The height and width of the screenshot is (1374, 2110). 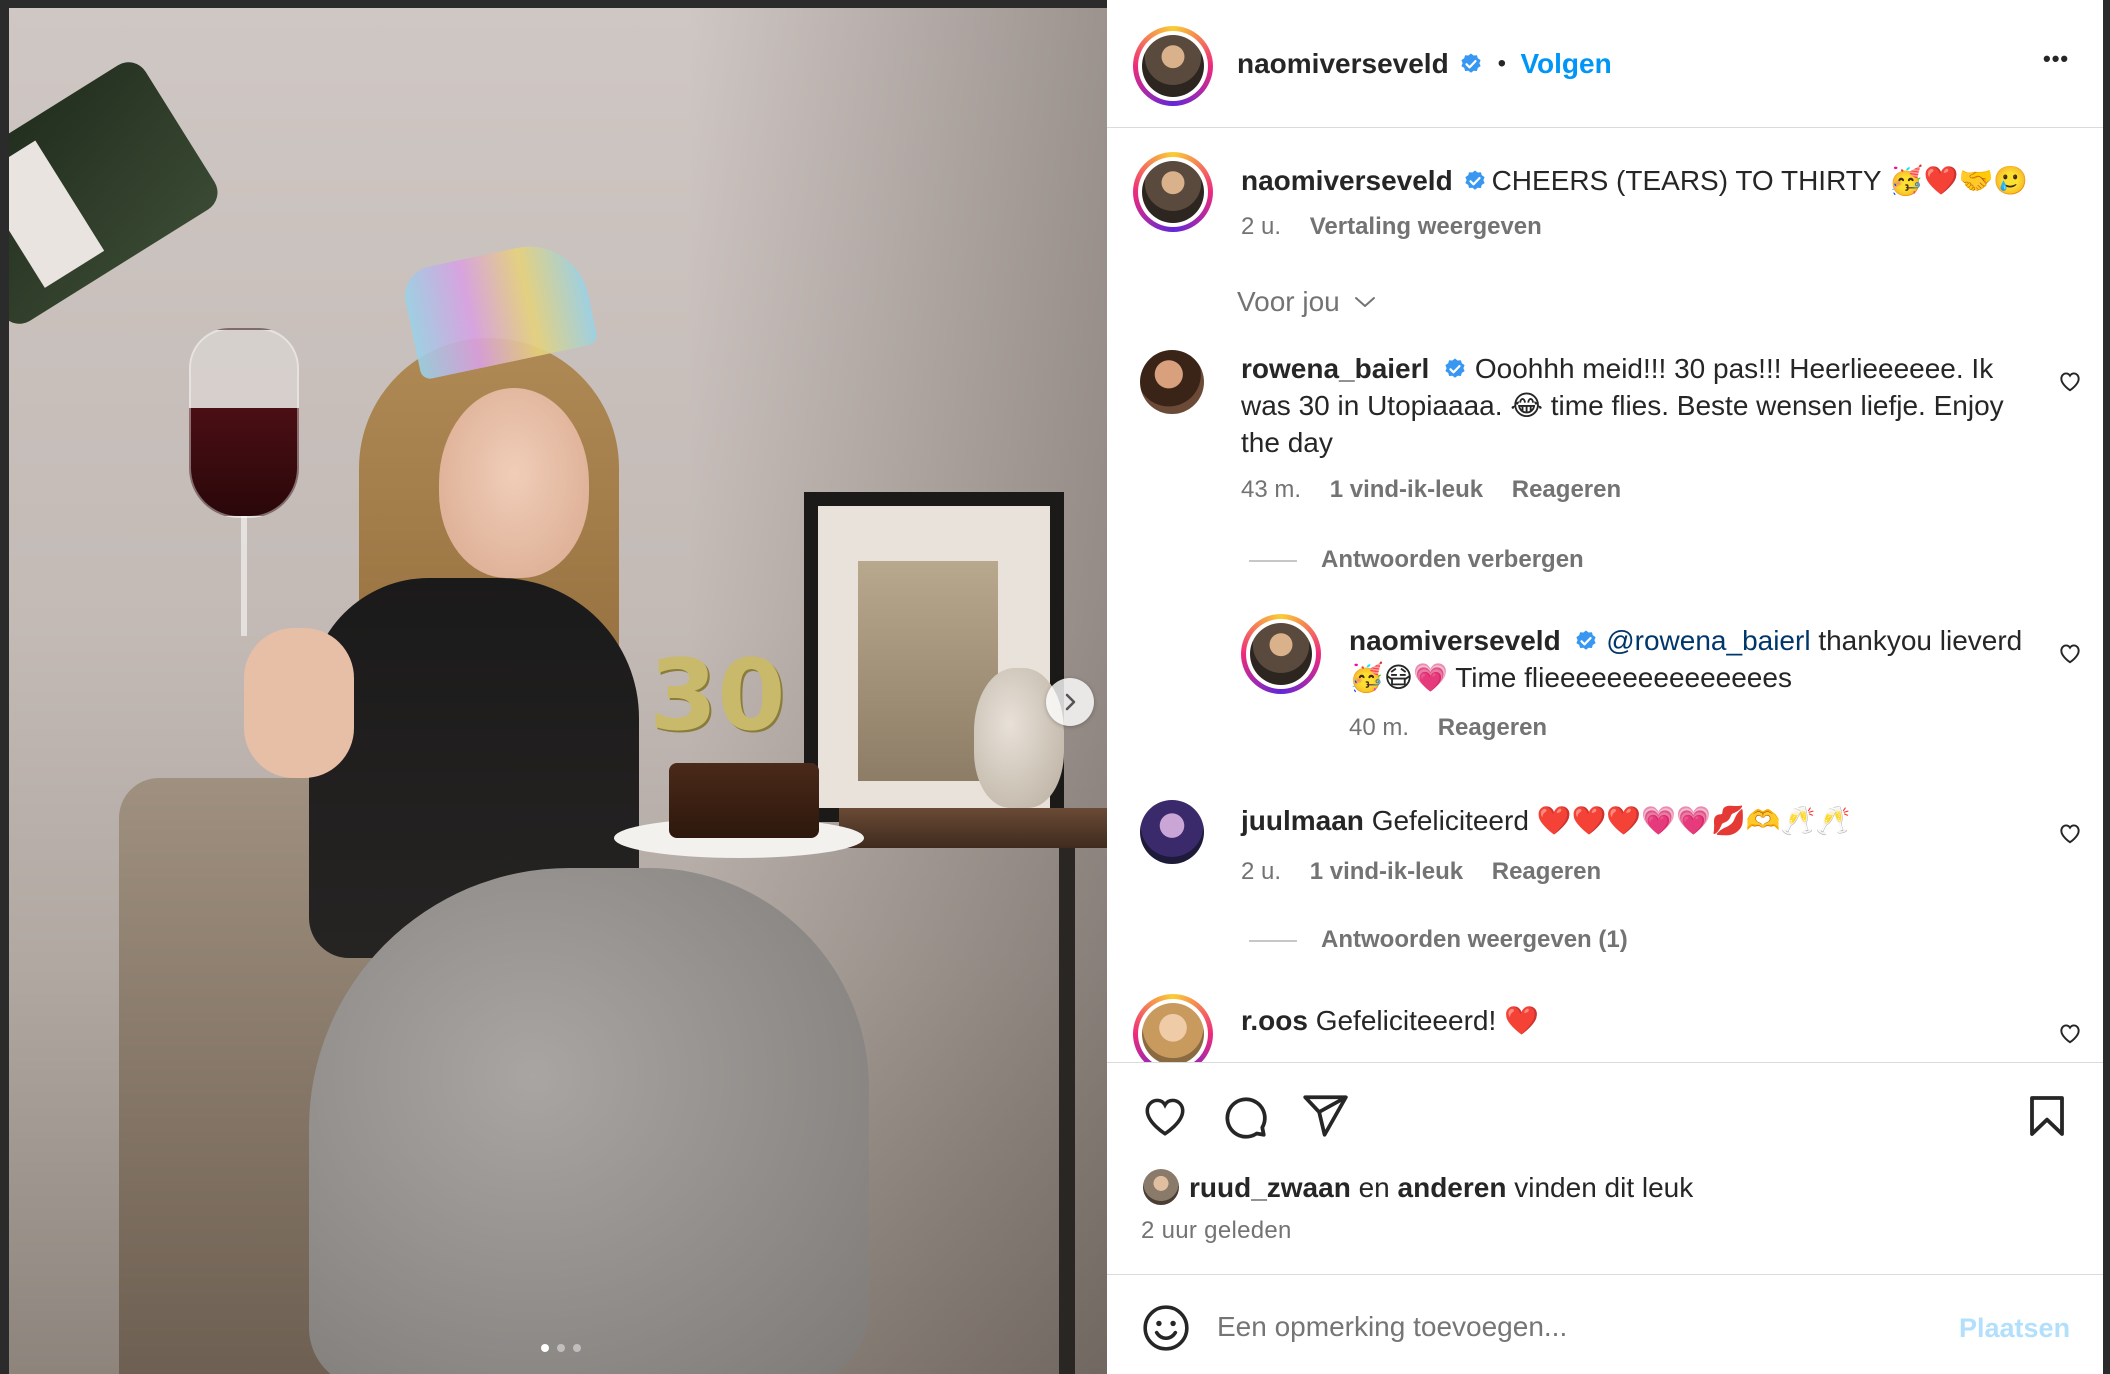 I want to click on comment-input, so click(x=1567, y=1327).